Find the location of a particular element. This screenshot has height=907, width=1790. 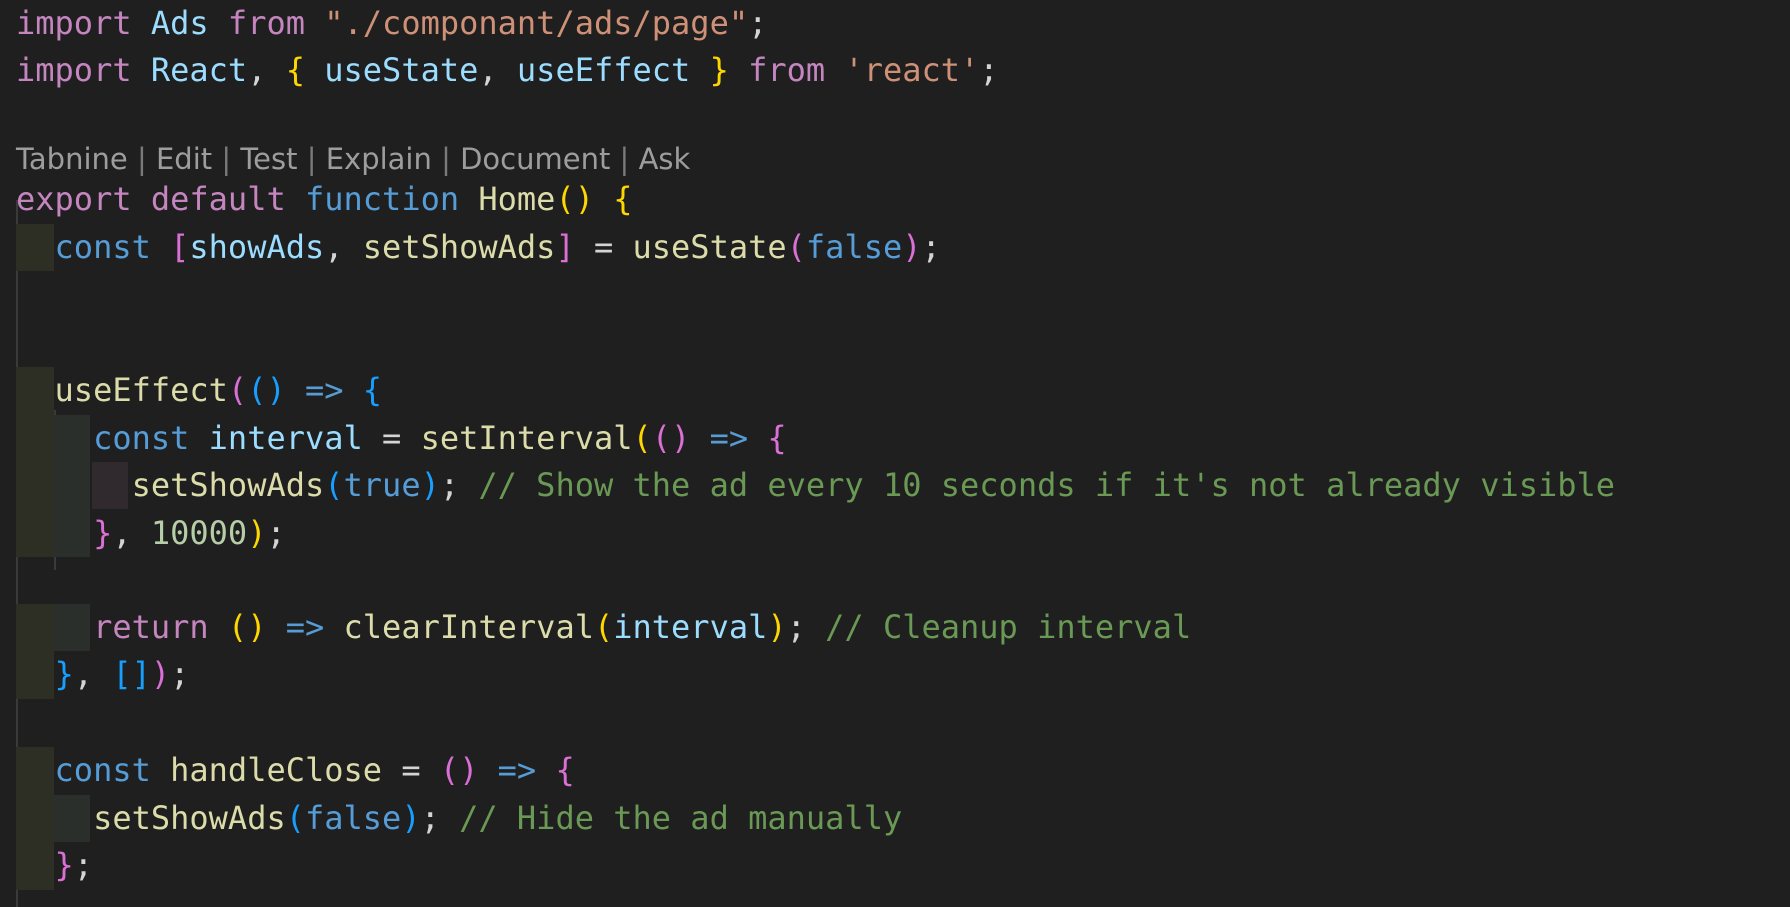

code-line: import Ads from "./componant/ads/page"; is located at coordinates (391, 23).